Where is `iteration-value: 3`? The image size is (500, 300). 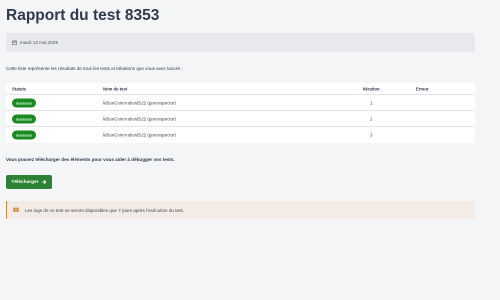 iteration-value: 3 is located at coordinates (371, 135).